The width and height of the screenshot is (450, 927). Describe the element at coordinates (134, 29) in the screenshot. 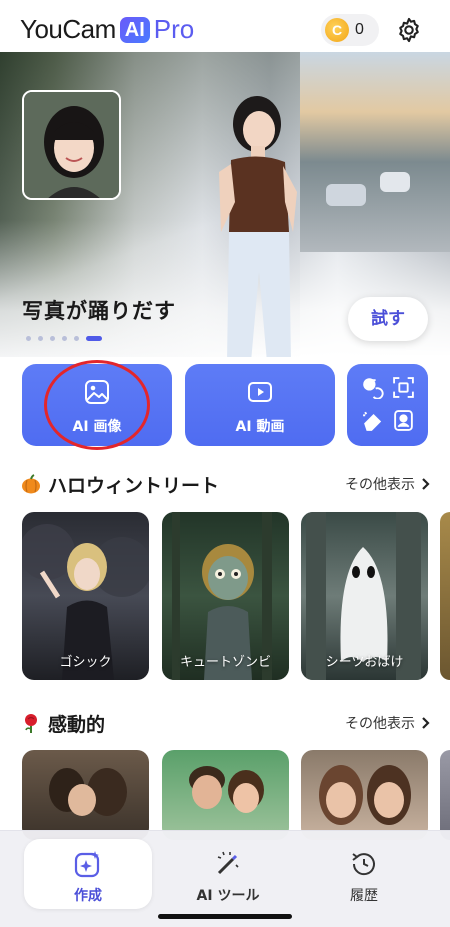

I see `logo-ai-badge: AI` at that location.